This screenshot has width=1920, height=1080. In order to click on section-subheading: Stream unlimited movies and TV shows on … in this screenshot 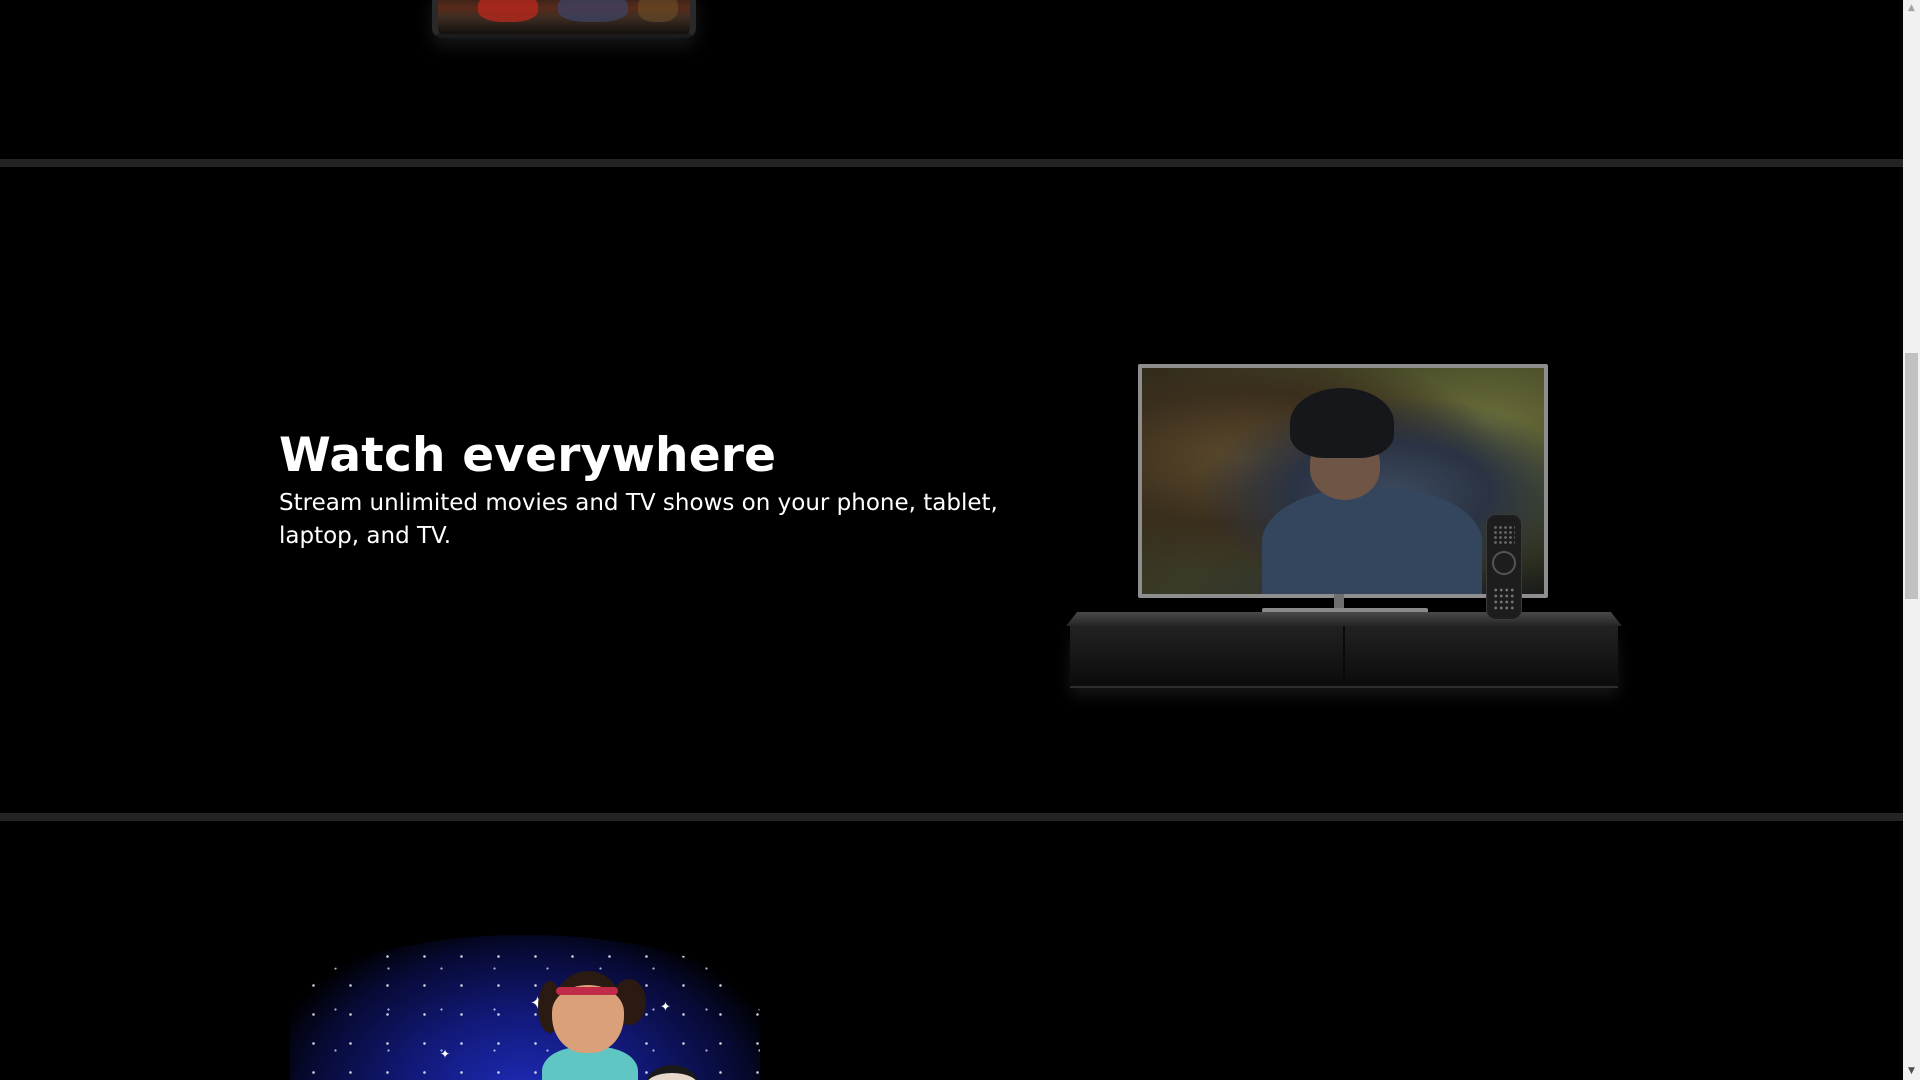, I will do `click(638, 519)`.